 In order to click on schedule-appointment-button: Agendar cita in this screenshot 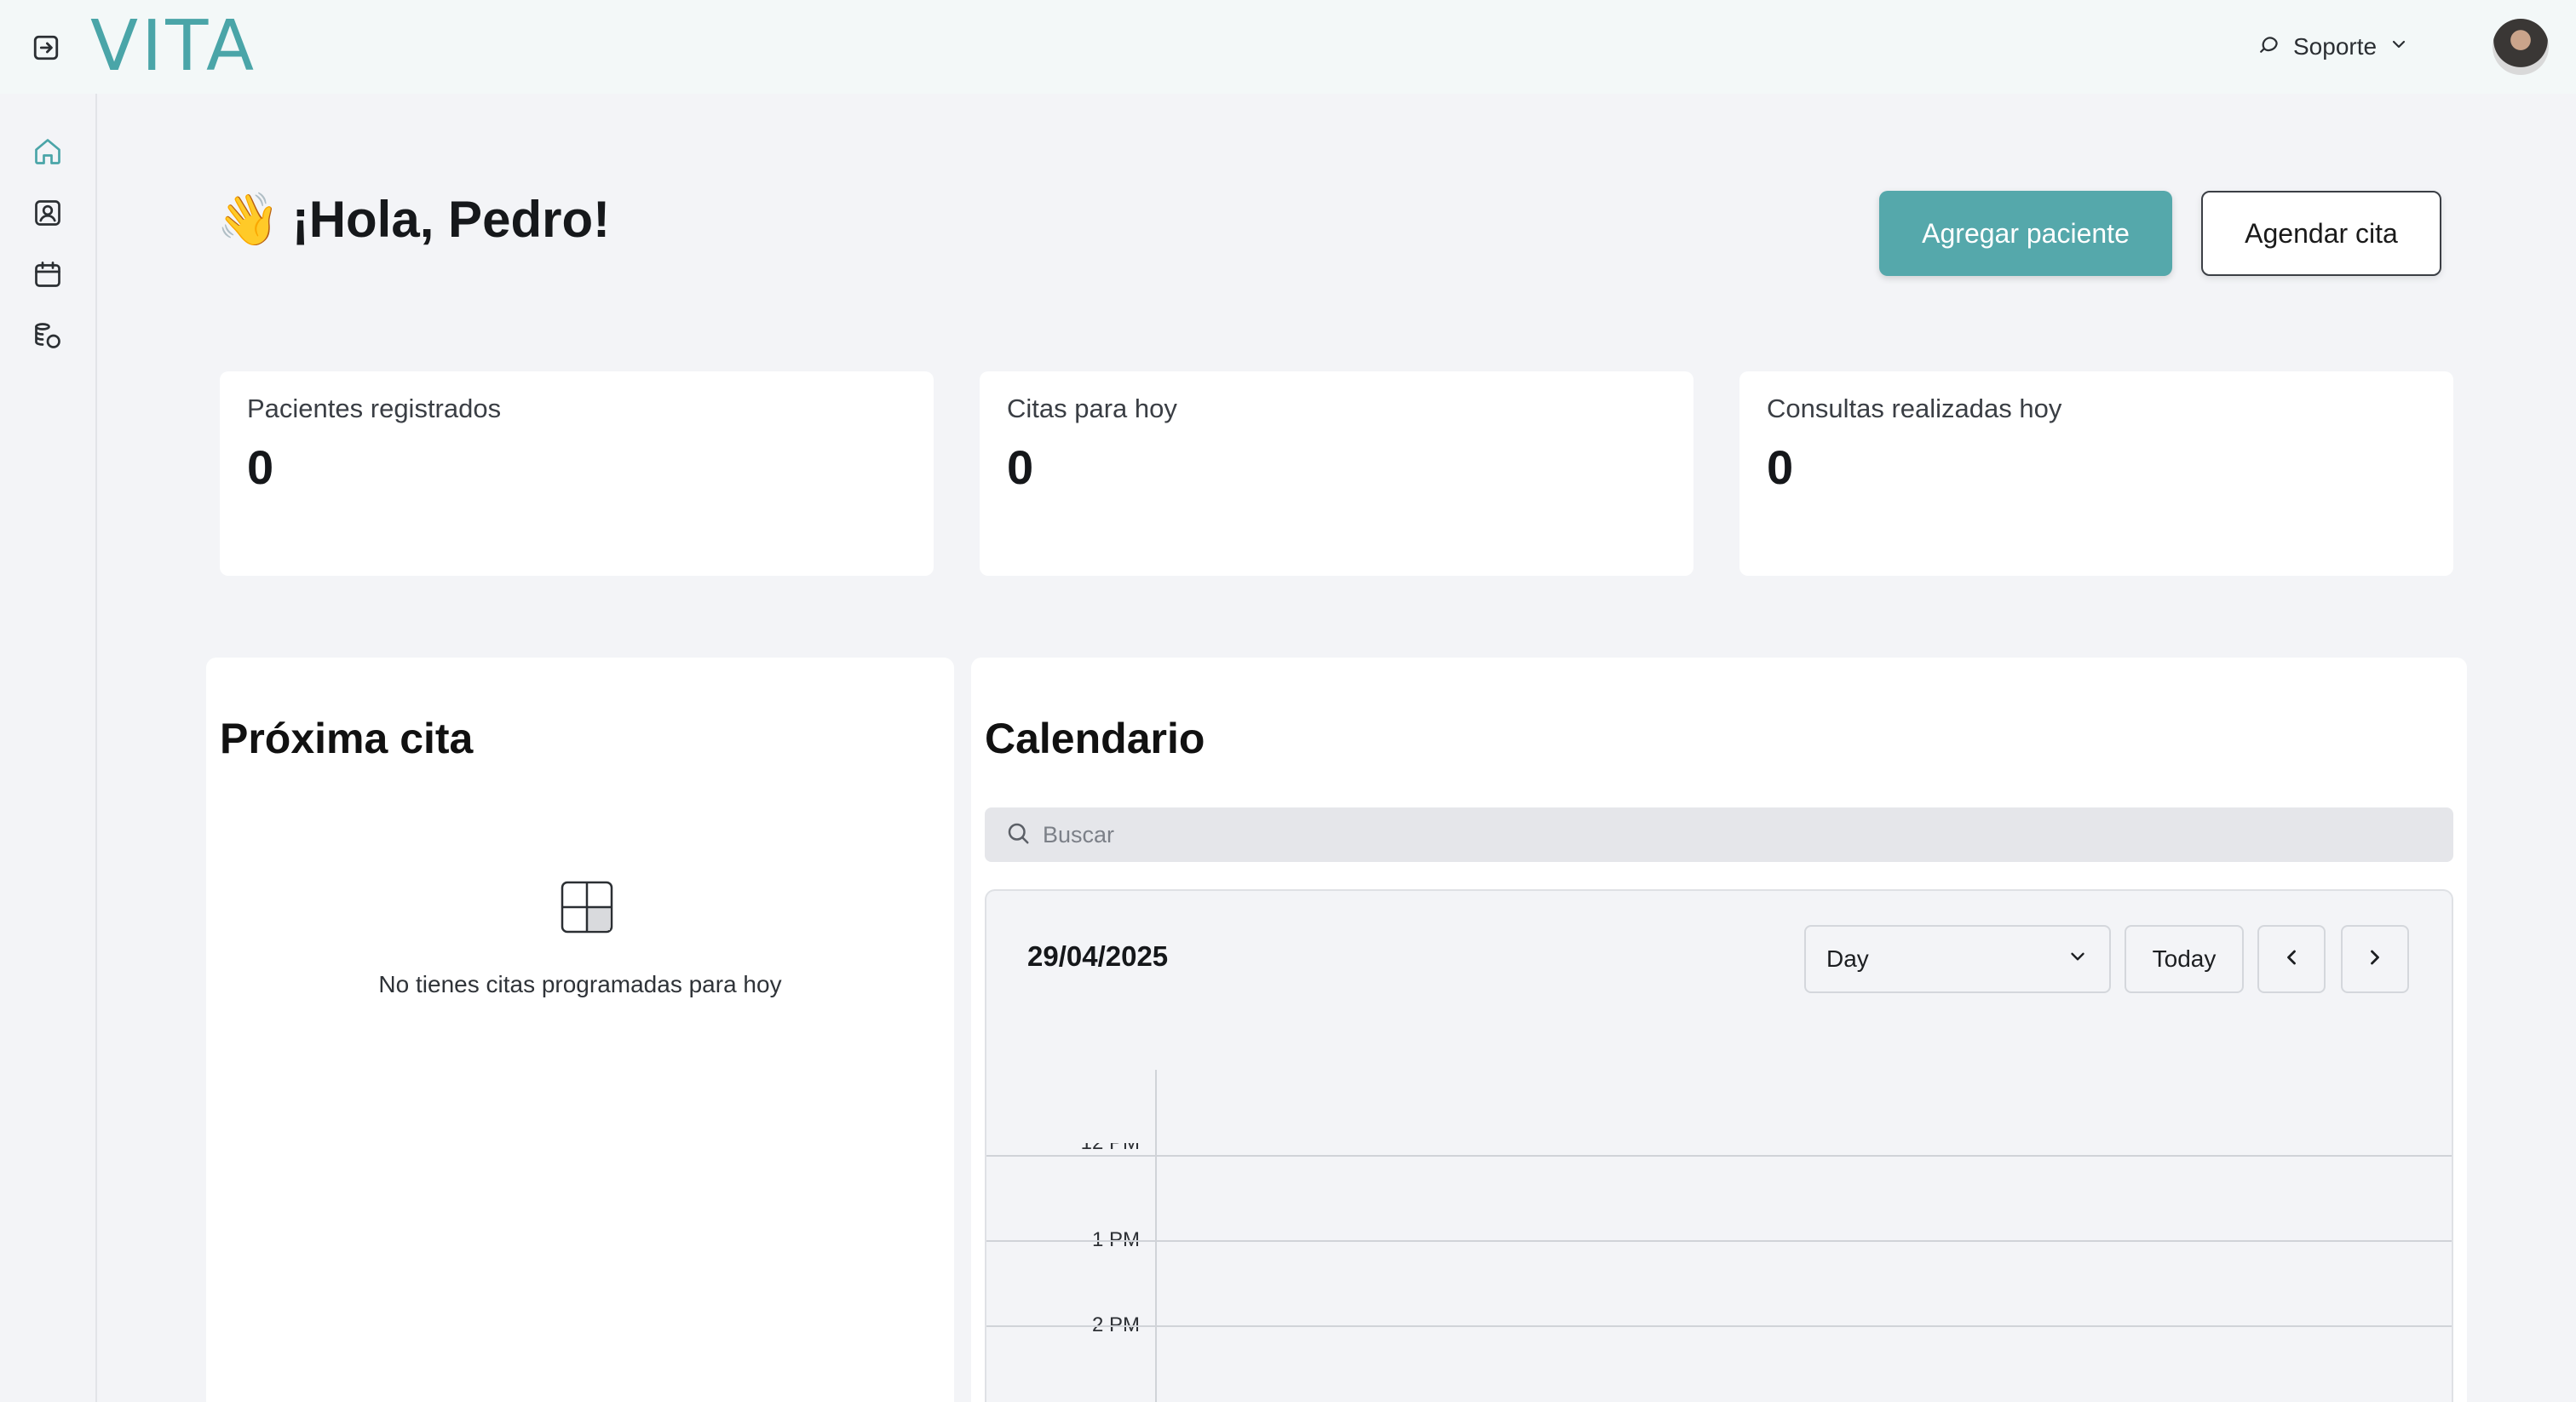, I will do `click(2321, 233)`.